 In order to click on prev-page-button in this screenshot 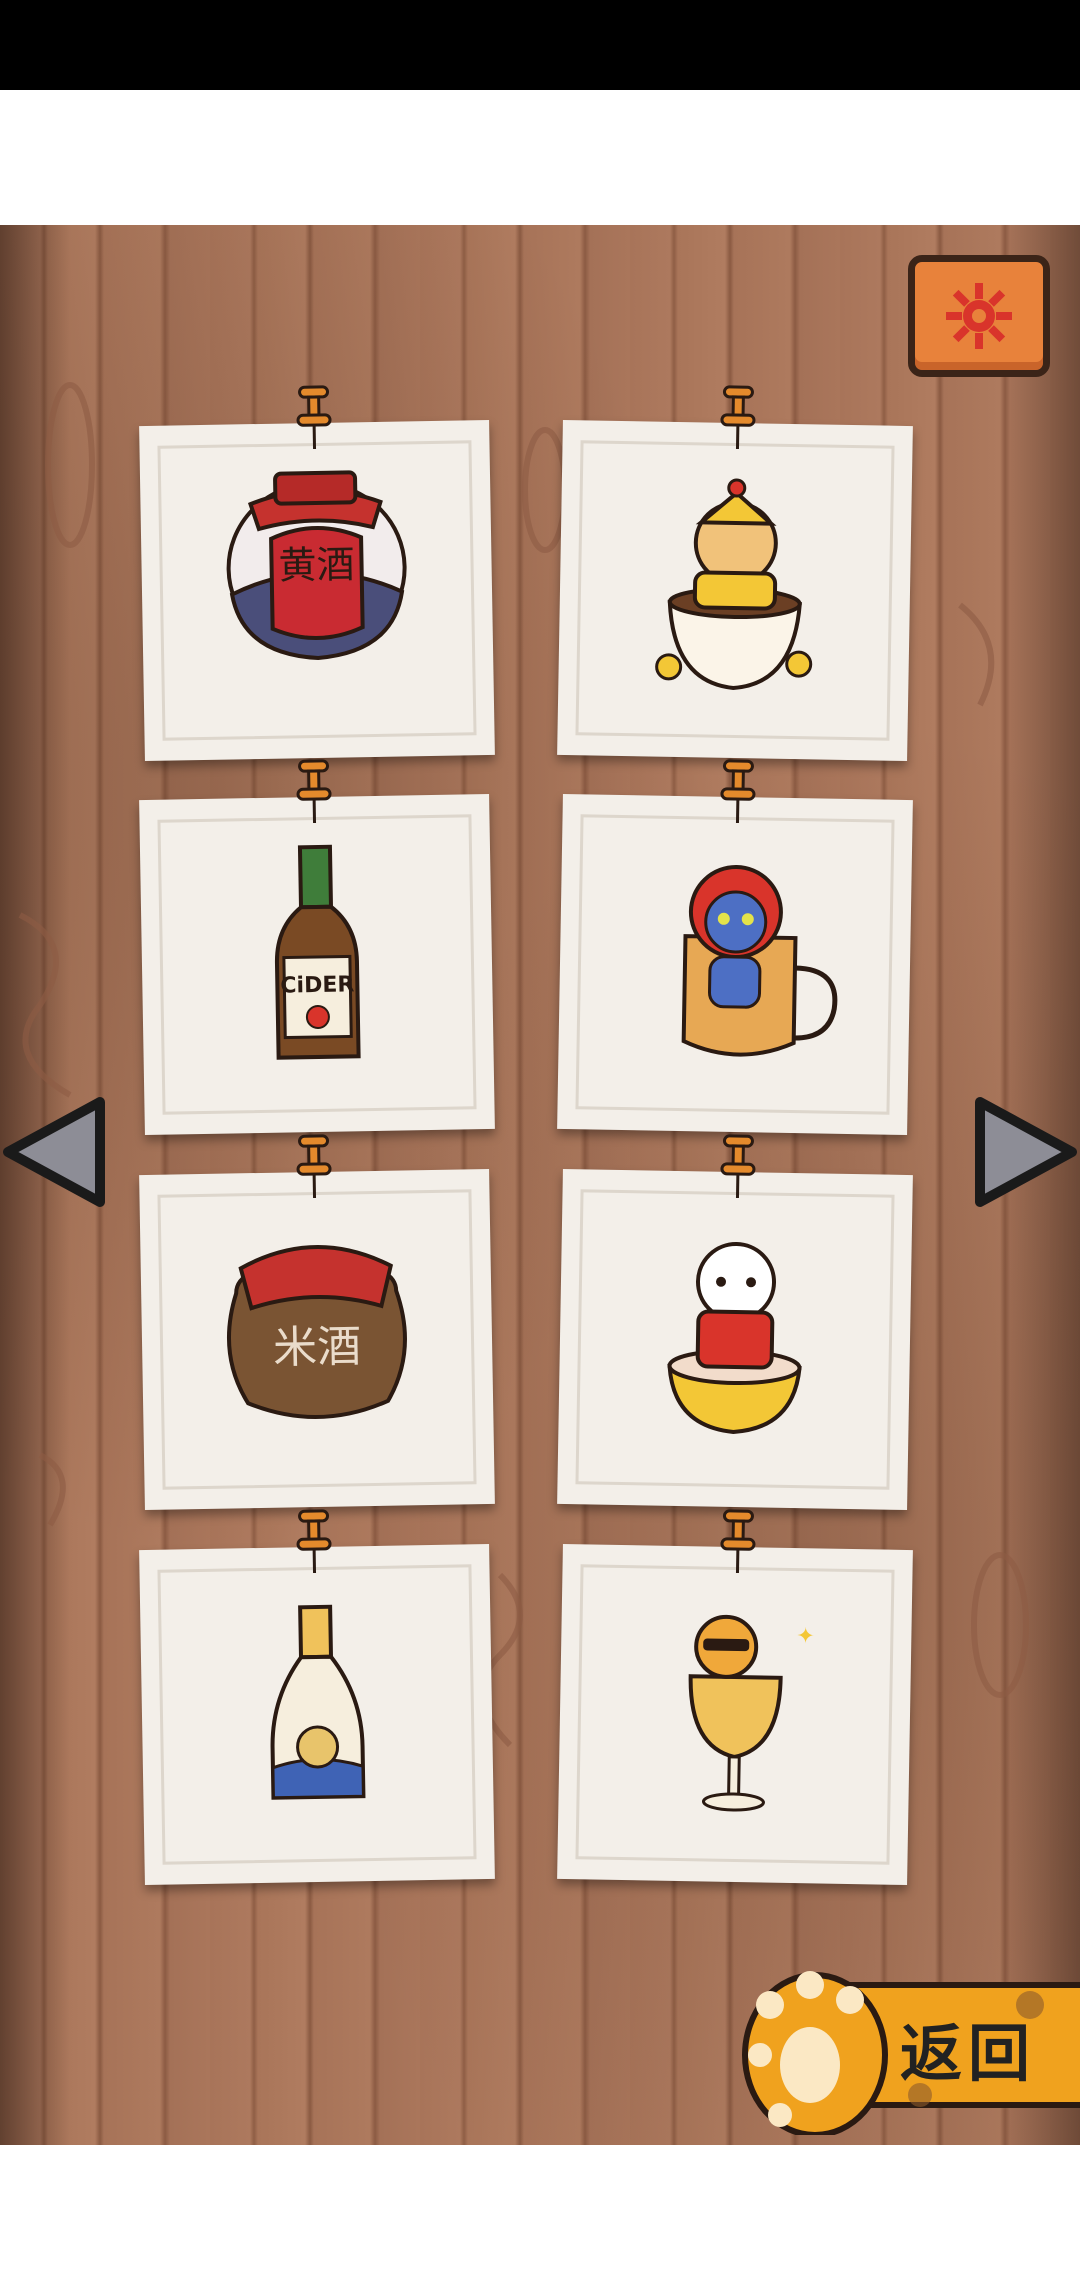, I will do `click(55, 1152)`.